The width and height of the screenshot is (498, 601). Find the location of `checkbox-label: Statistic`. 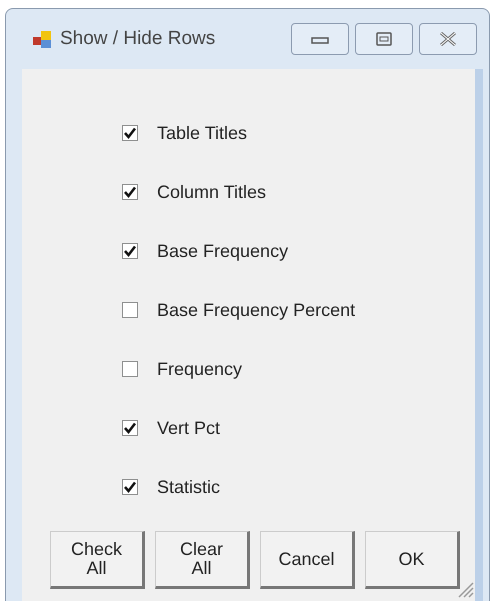

checkbox-label: Statistic is located at coordinates (188, 487).